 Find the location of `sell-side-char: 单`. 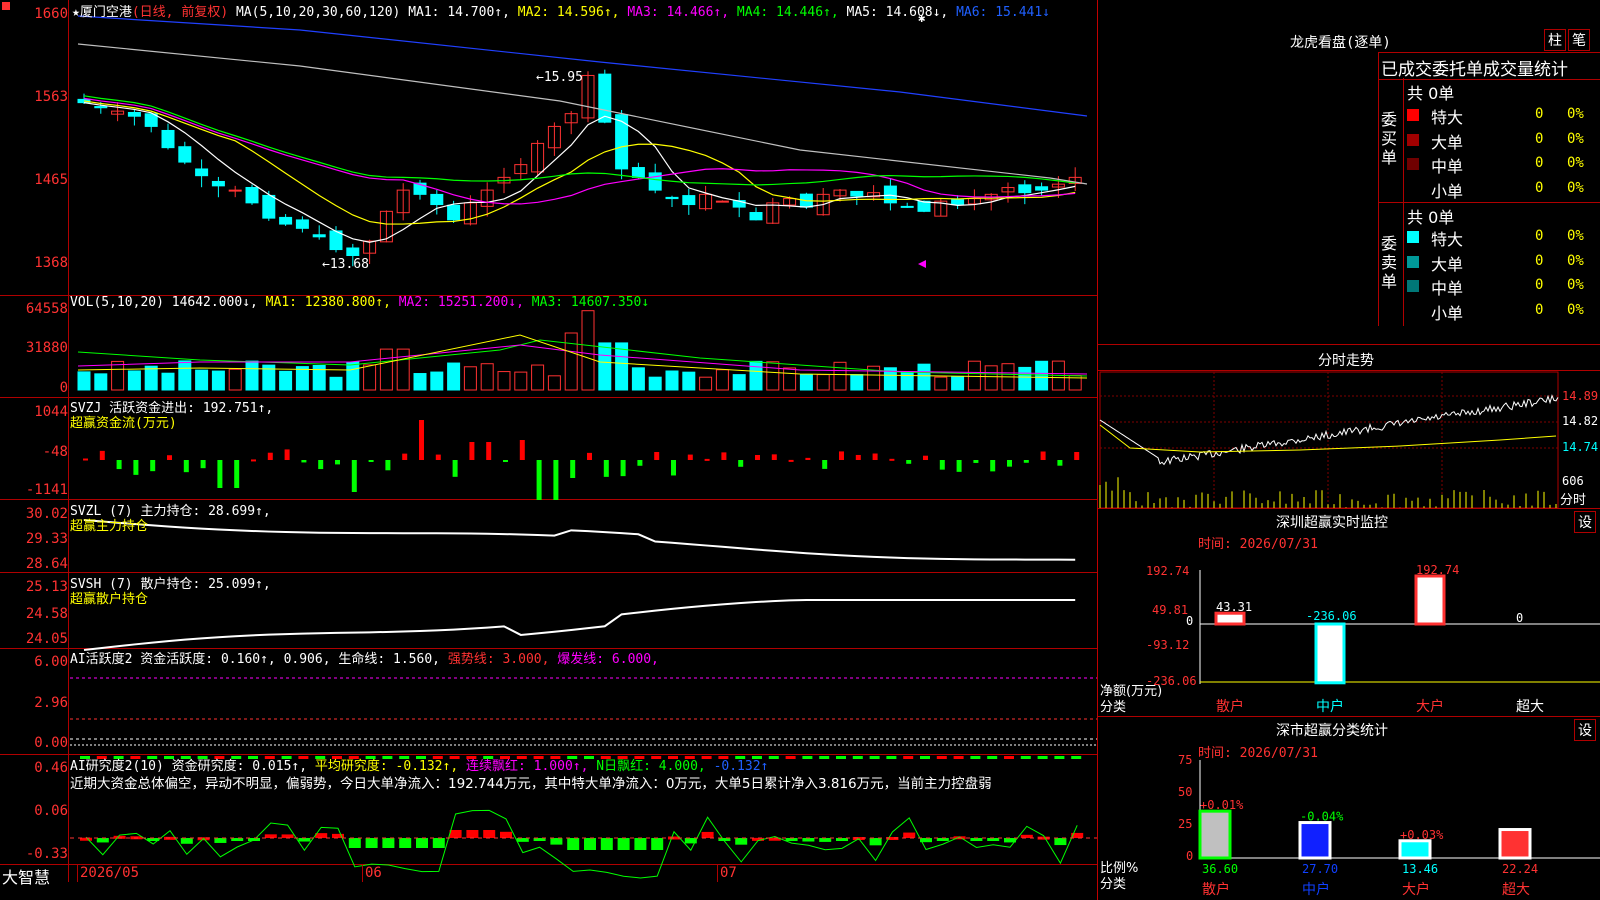

sell-side-char: 单 is located at coordinates (1389, 281).